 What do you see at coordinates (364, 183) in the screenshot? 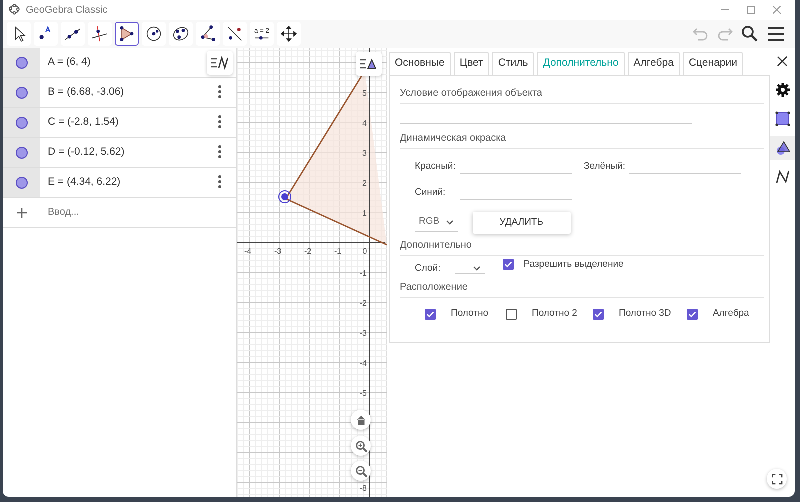
I see `axis-label: 2` at bounding box center [364, 183].